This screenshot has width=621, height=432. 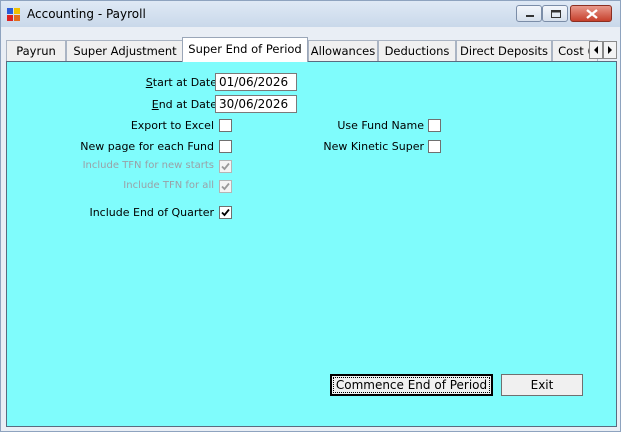 What do you see at coordinates (591, 13) in the screenshot?
I see `close-button` at bounding box center [591, 13].